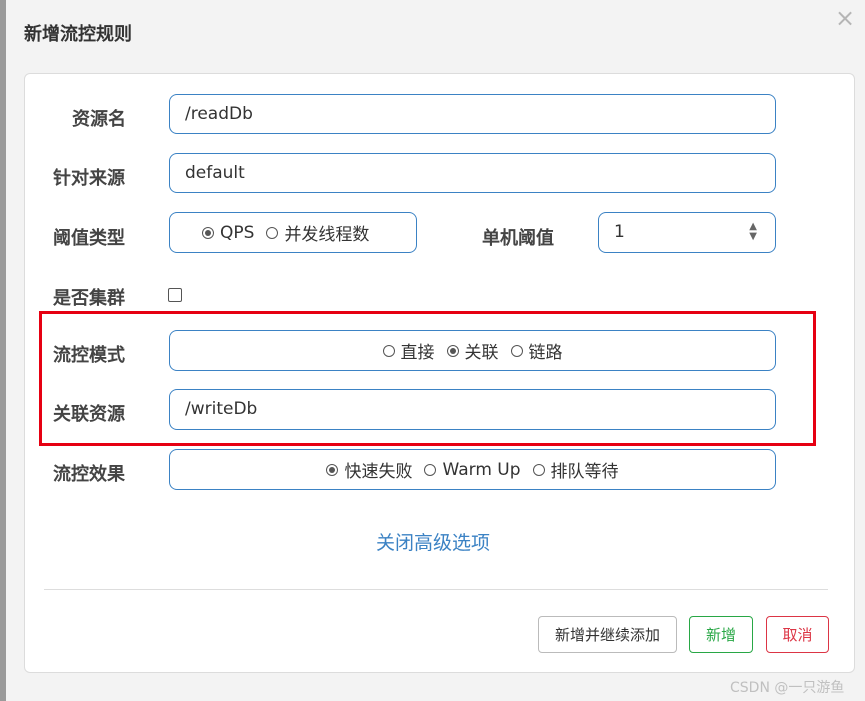 This screenshot has width=865, height=701. What do you see at coordinates (584, 472) in the screenshot?
I see `option-label: 排队等待` at bounding box center [584, 472].